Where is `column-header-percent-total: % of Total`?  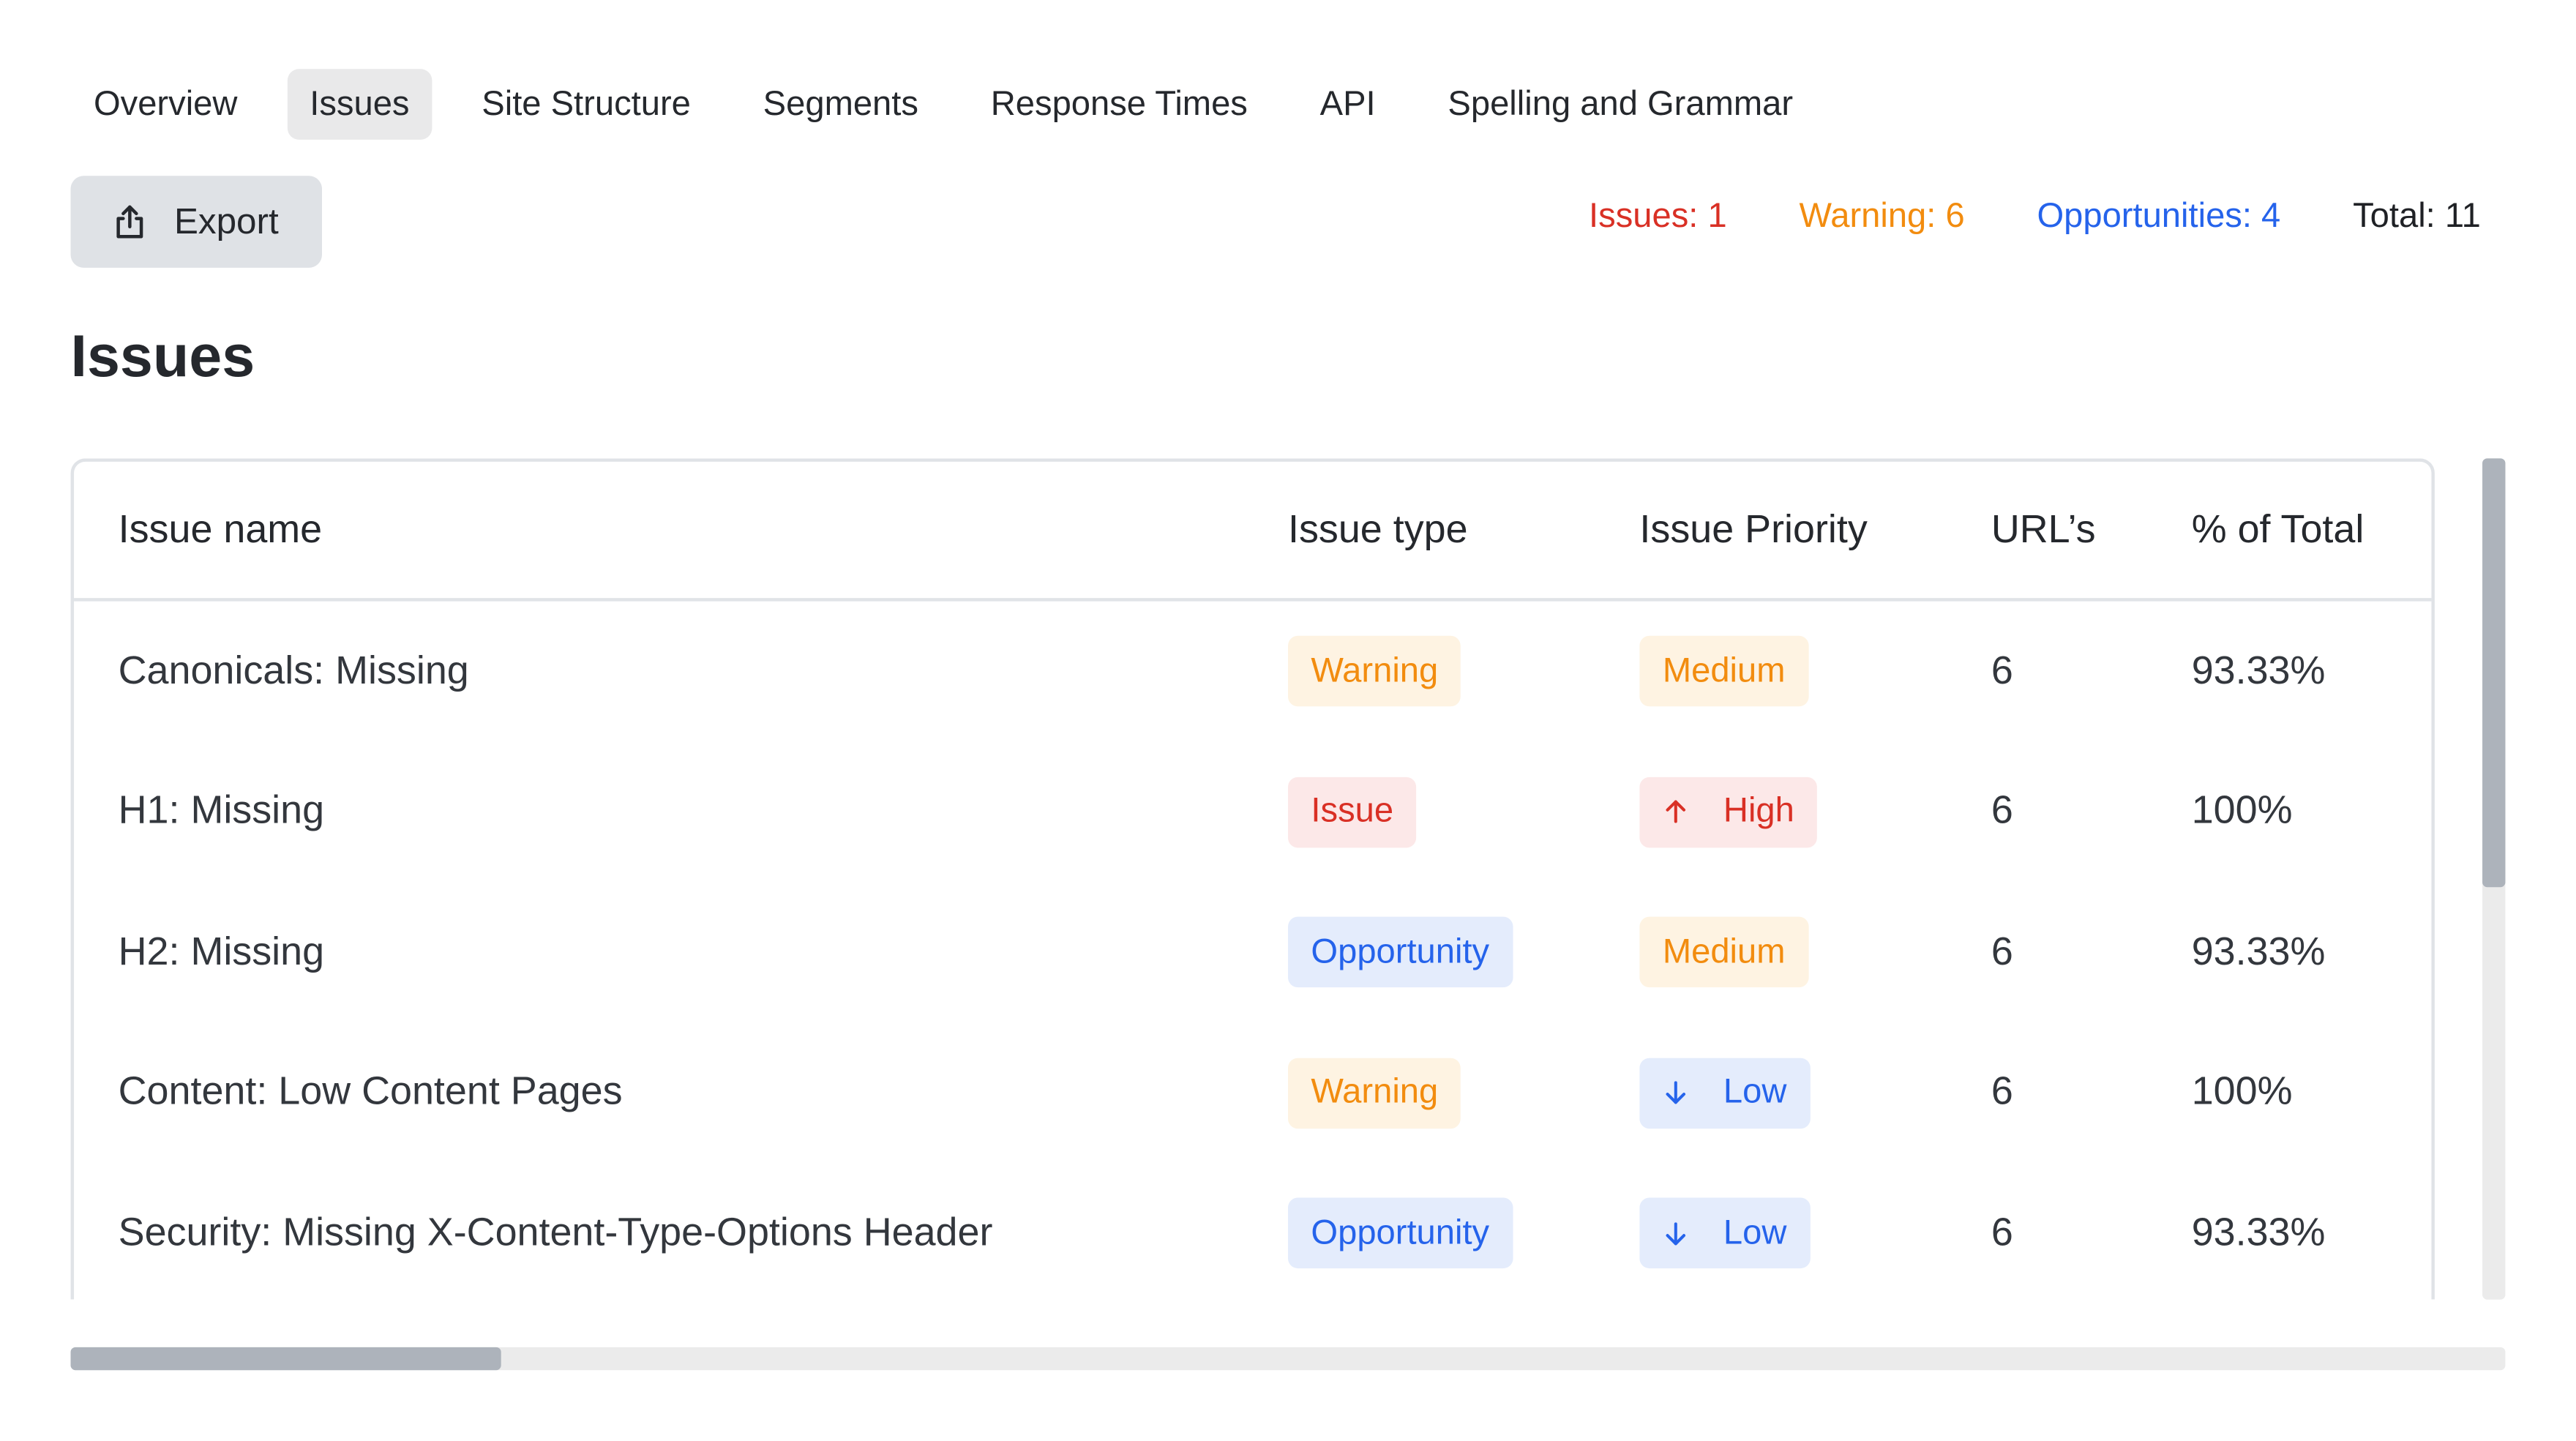
column-header-percent-total: % of Total is located at coordinates (2278, 530).